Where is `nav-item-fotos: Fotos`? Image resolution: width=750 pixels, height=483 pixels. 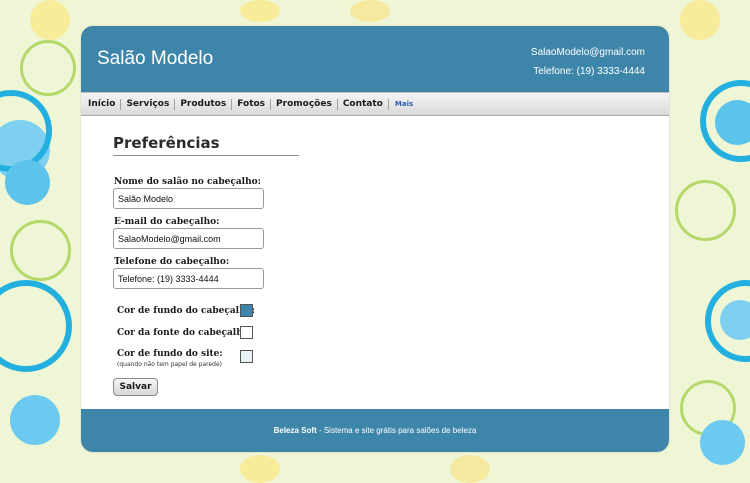 nav-item-fotos: Fotos is located at coordinates (252, 104).